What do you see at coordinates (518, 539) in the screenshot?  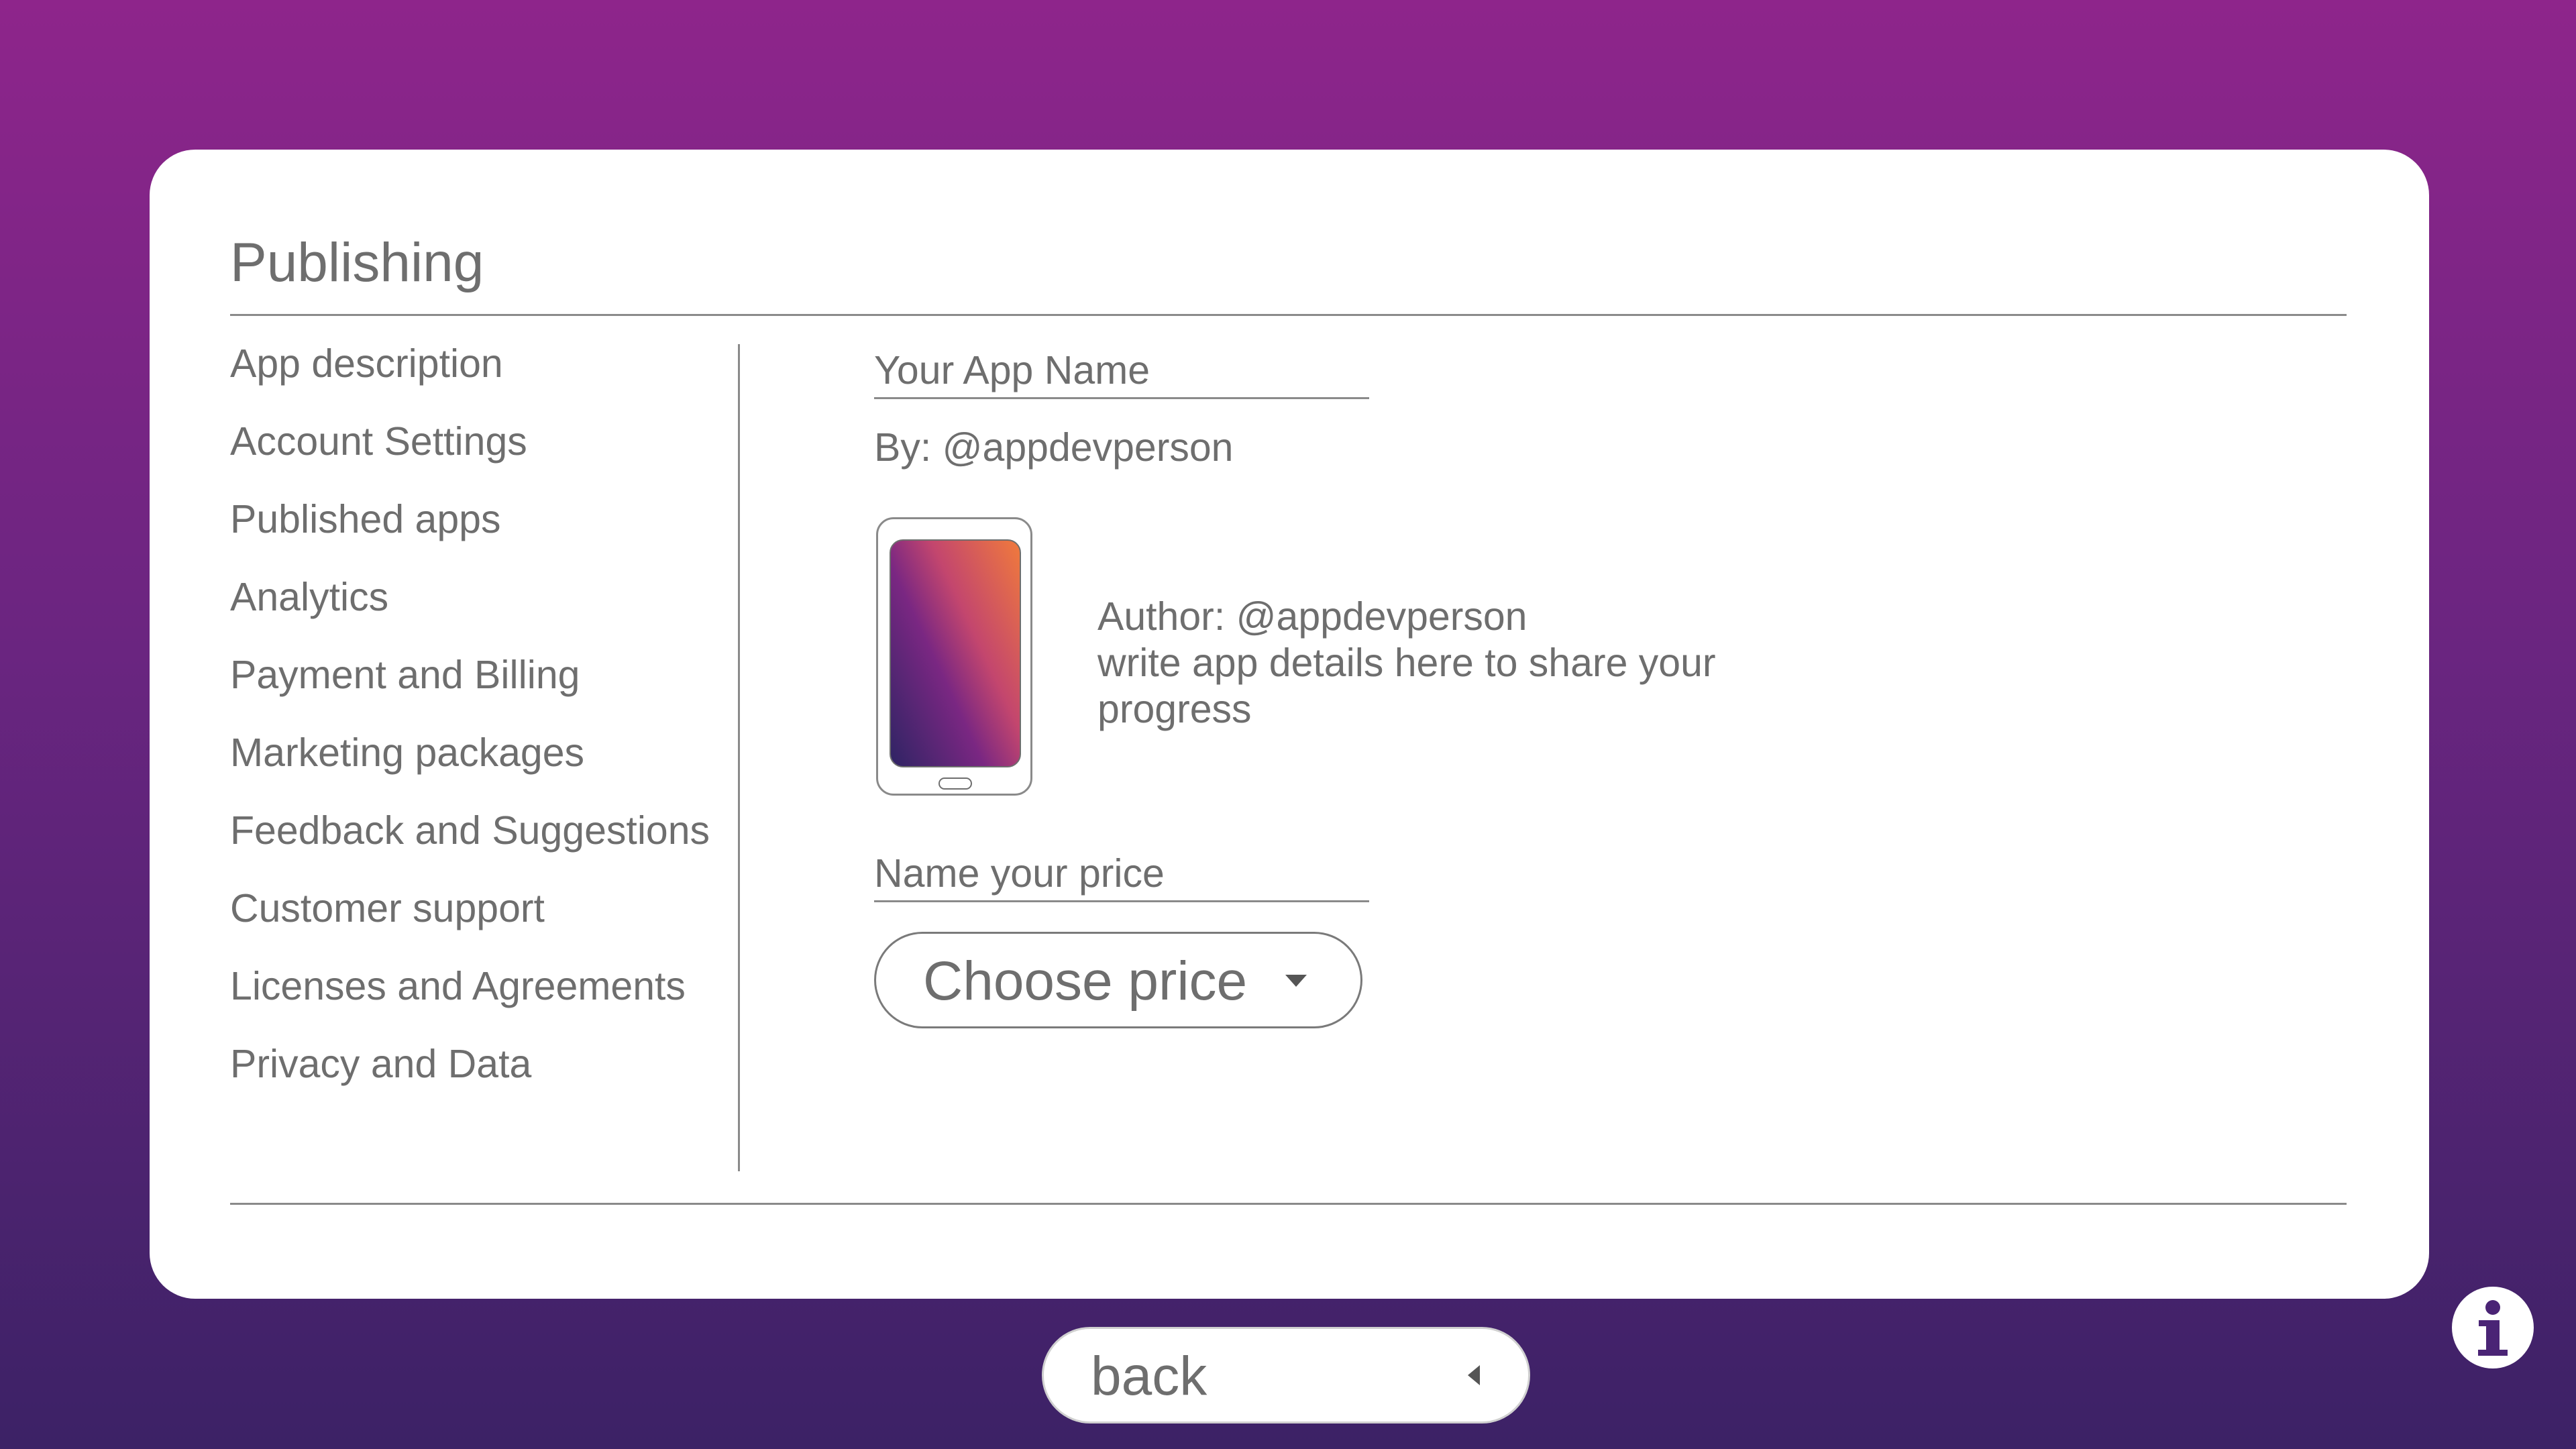 I see `sidebar-item-published-apps: Published apps` at bounding box center [518, 539].